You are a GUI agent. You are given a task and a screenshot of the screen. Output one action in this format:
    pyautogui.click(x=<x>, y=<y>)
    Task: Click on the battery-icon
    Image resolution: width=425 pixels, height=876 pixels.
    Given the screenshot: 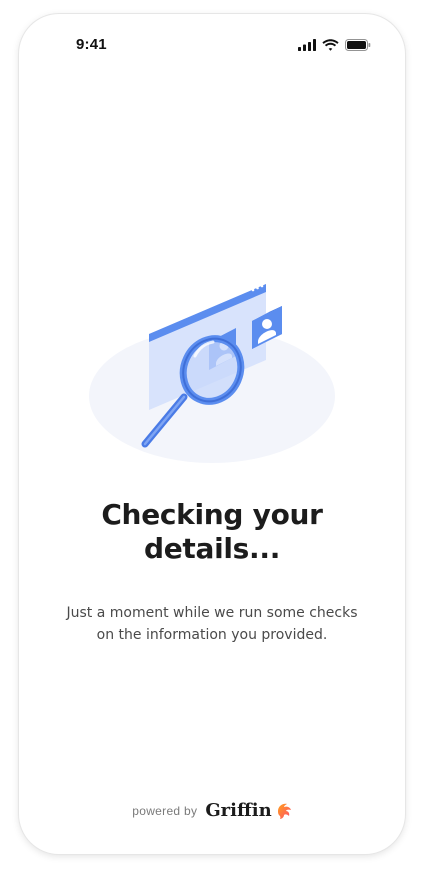 What is the action you would take?
    pyautogui.click(x=358, y=45)
    